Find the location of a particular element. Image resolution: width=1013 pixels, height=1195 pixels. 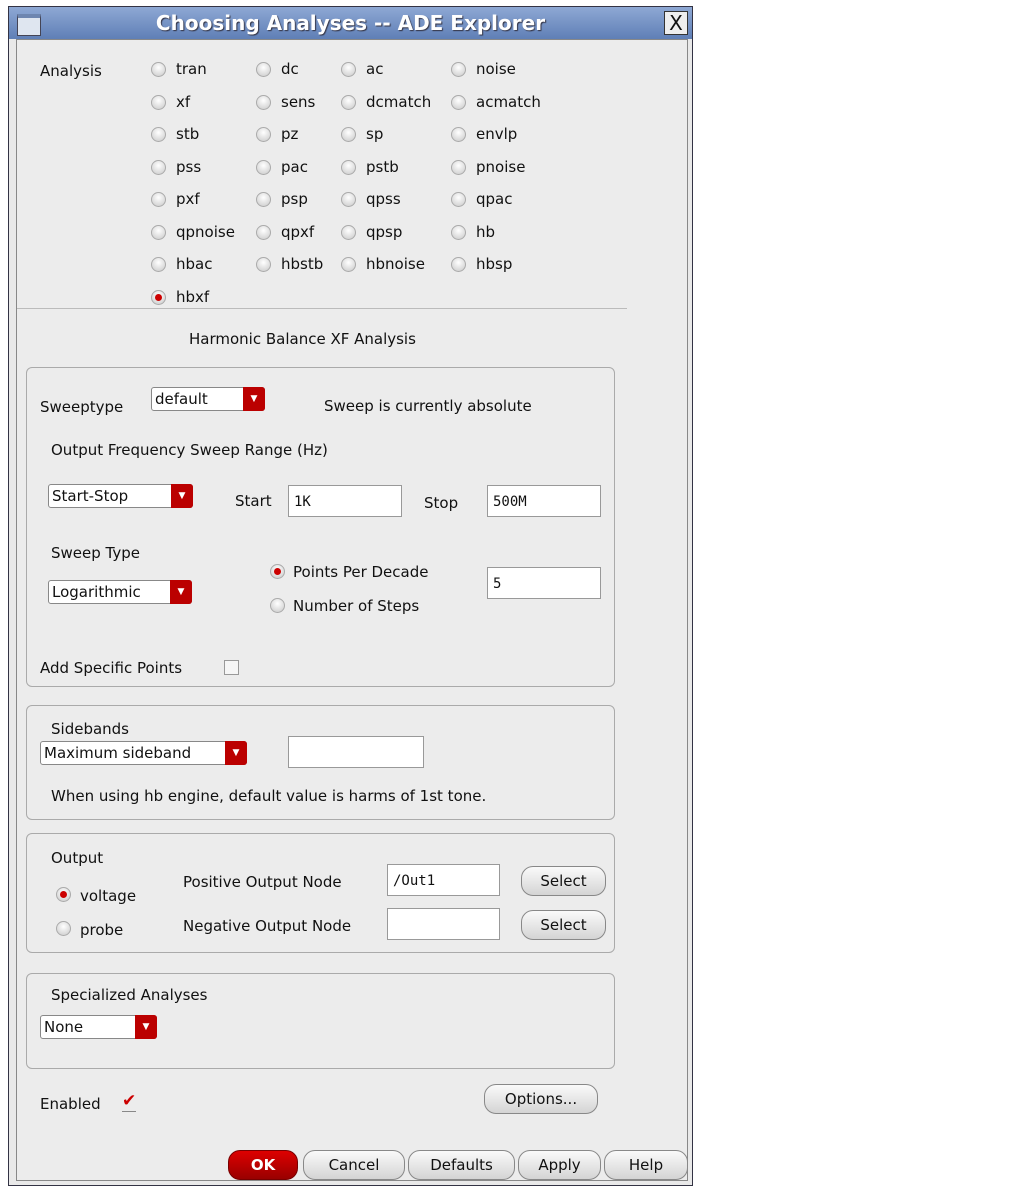

analysis-radio-qpxf is located at coordinates (263, 232).